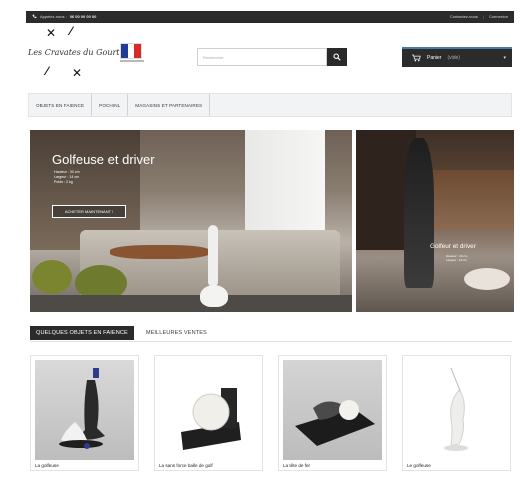  What do you see at coordinates (61, 105) in the screenshot?
I see `nav-item-objets-en-faience: OBJETS EN FAIENCE` at bounding box center [61, 105].